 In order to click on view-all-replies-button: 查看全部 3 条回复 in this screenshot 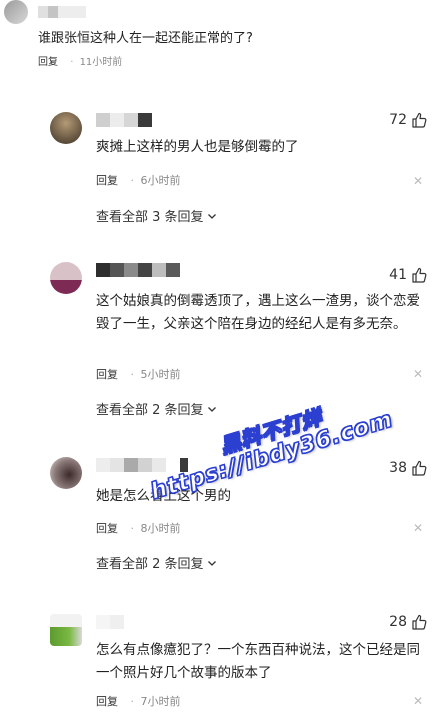, I will do `click(156, 215)`.